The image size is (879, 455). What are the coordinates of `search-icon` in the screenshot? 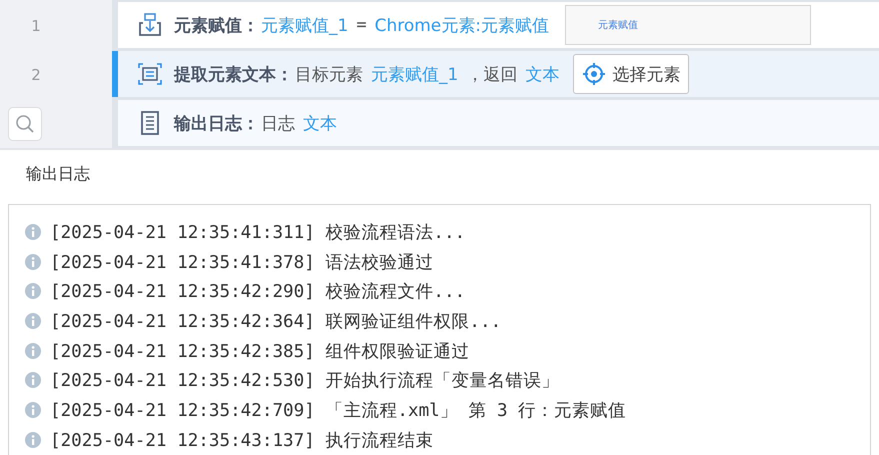 It's located at (25, 124).